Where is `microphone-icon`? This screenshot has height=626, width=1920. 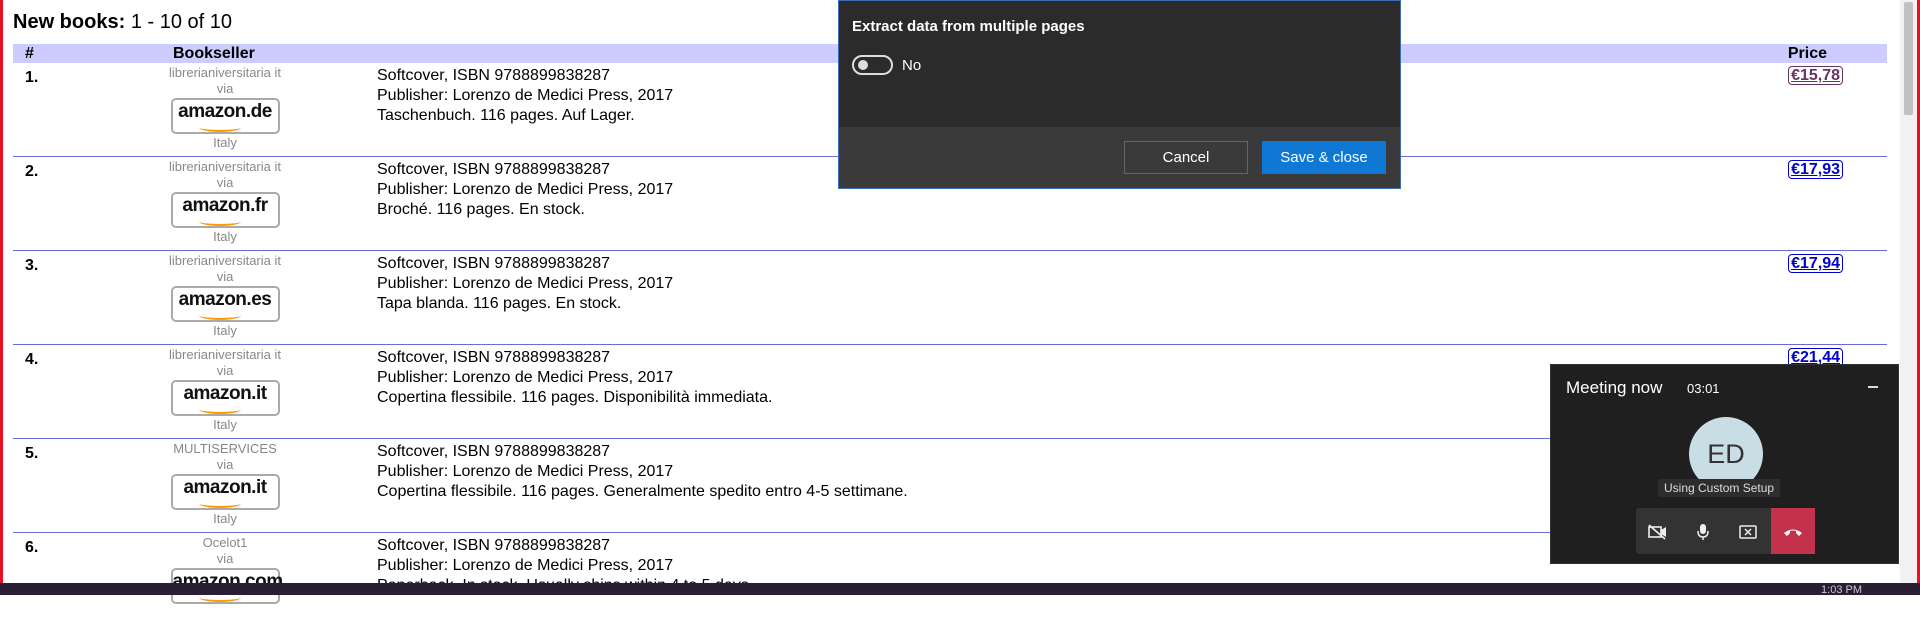 microphone-icon is located at coordinates (1703, 531).